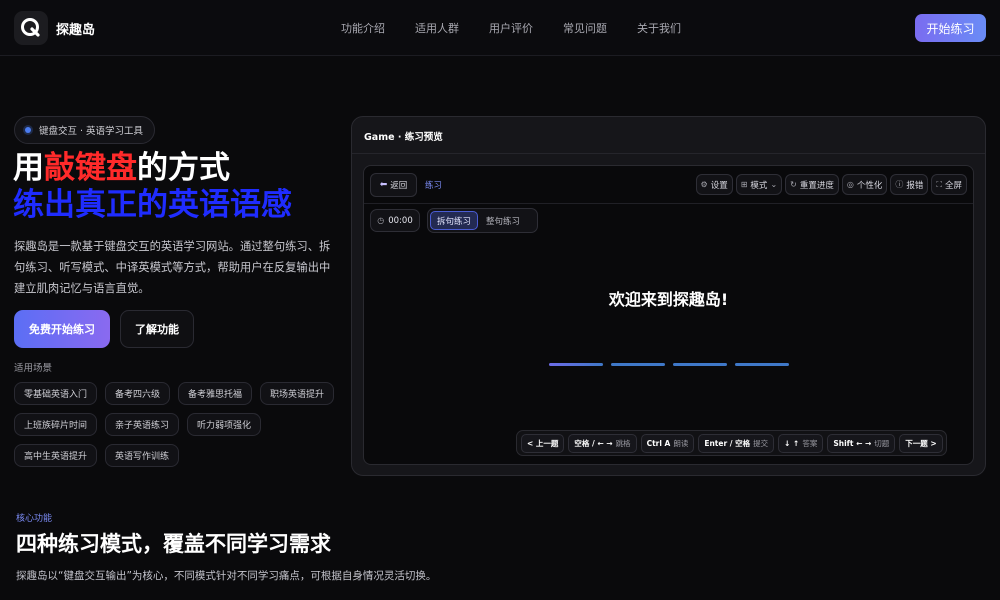 The image size is (1000, 600). Describe the element at coordinates (792, 443) in the screenshot. I see `shortcut-key: ↓ ↑` at that location.